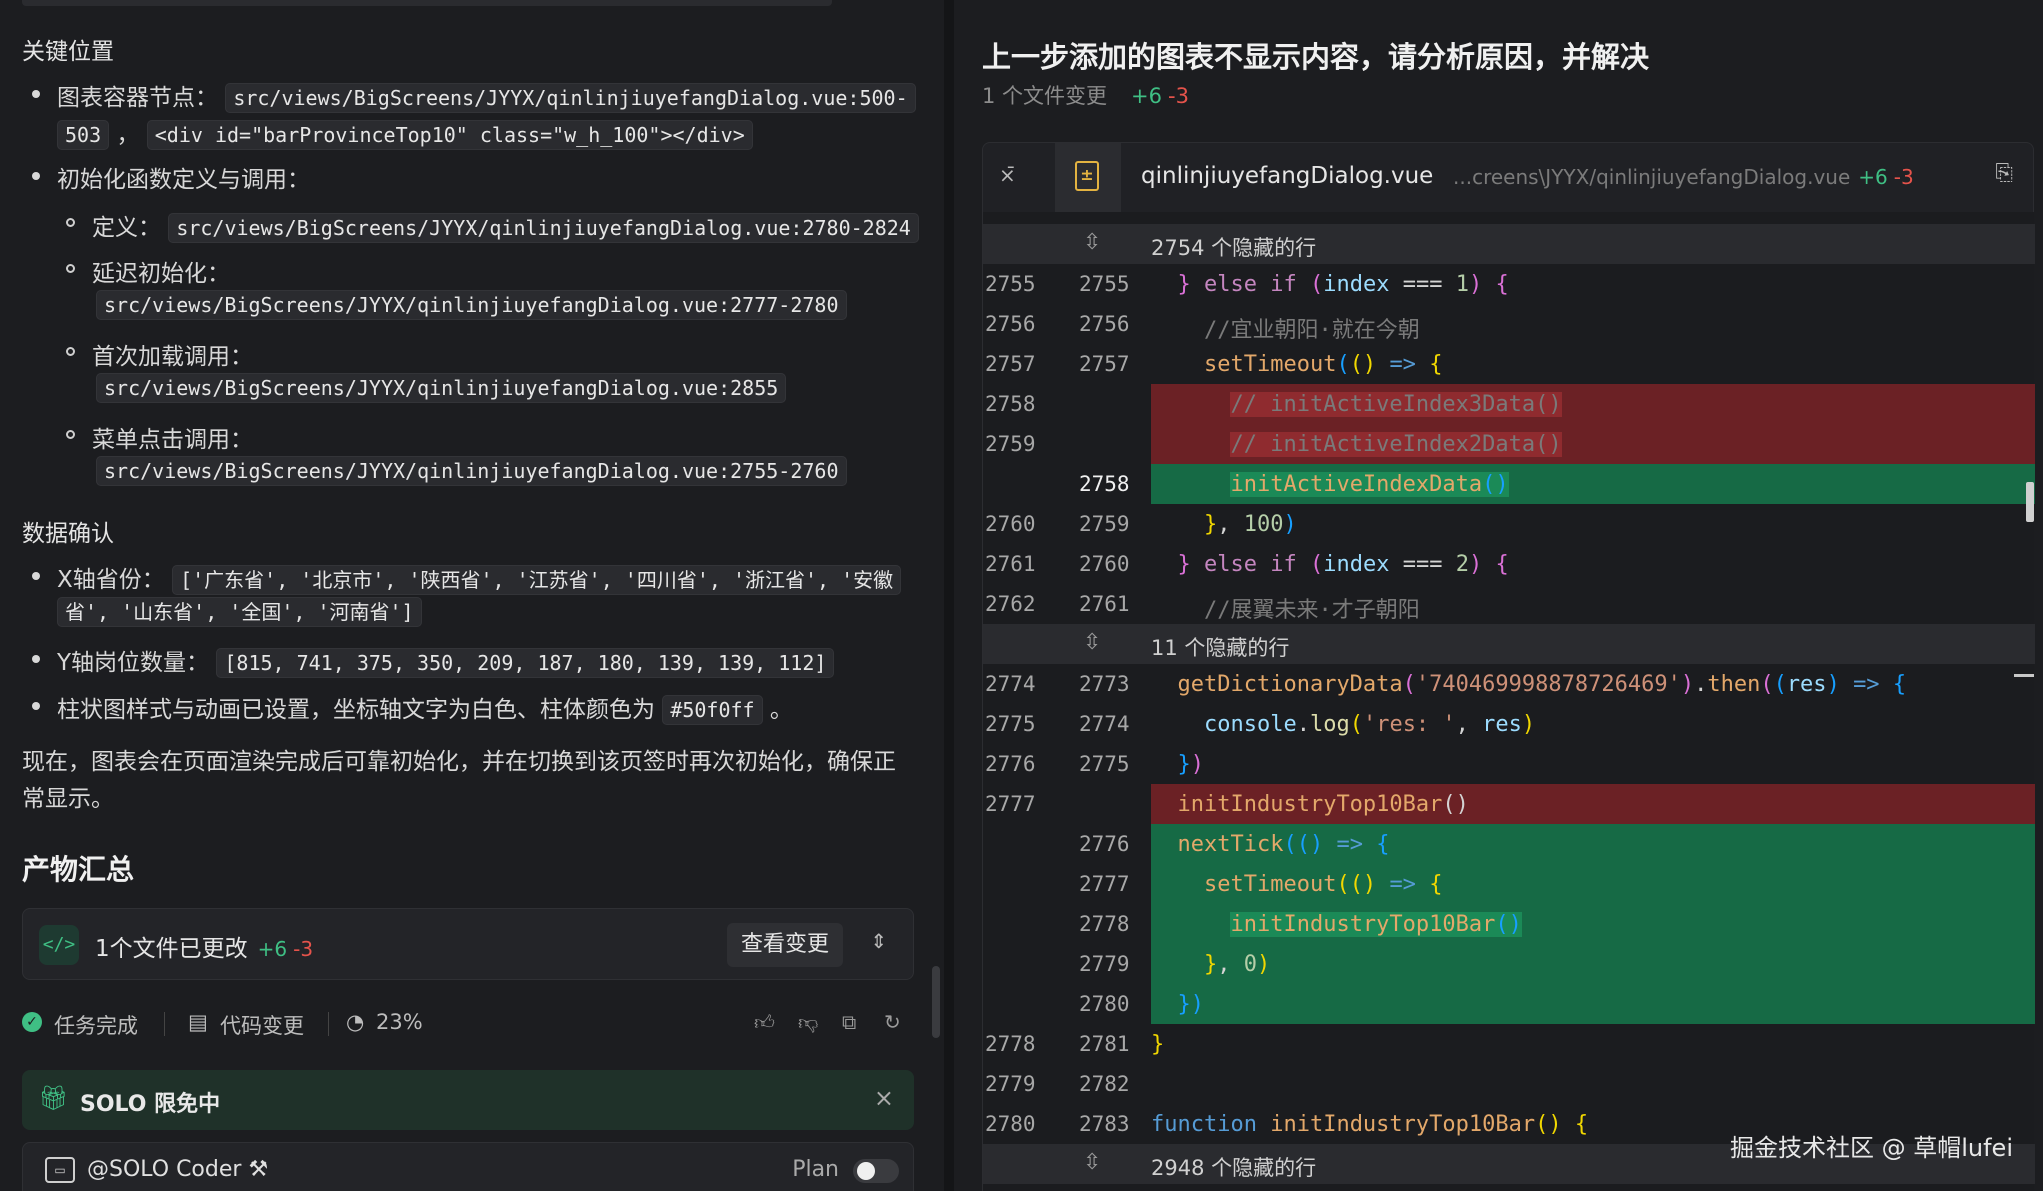  What do you see at coordinates (764, 1022) in the screenshot?
I see `thumbs-up-icon: 👍︎` at bounding box center [764, 1022].